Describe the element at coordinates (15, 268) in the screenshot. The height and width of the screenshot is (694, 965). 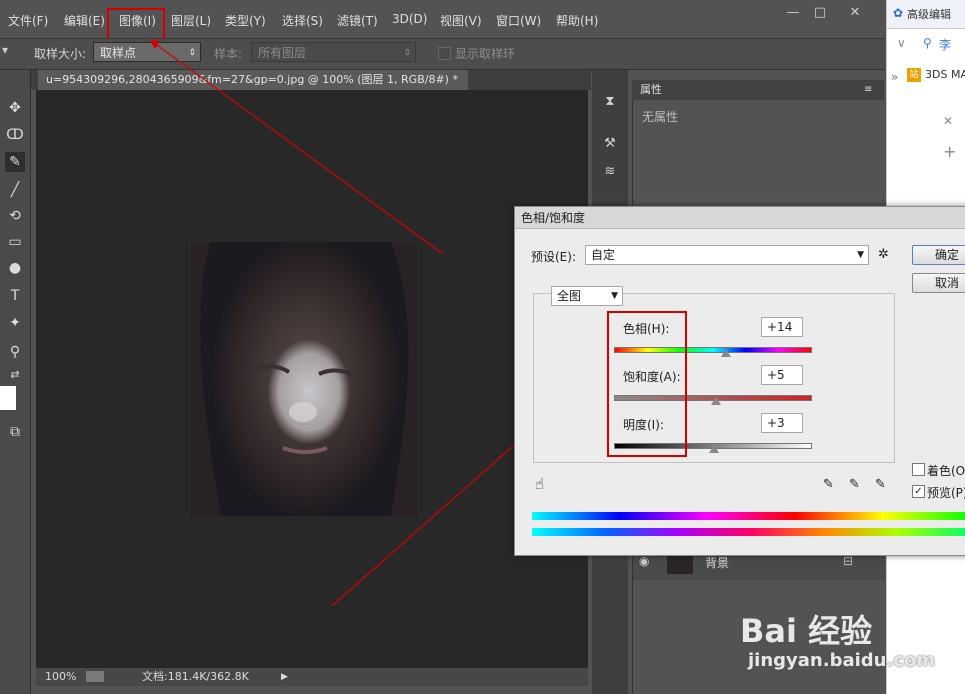
I see `dodge-tool-icon: ●` at that location.